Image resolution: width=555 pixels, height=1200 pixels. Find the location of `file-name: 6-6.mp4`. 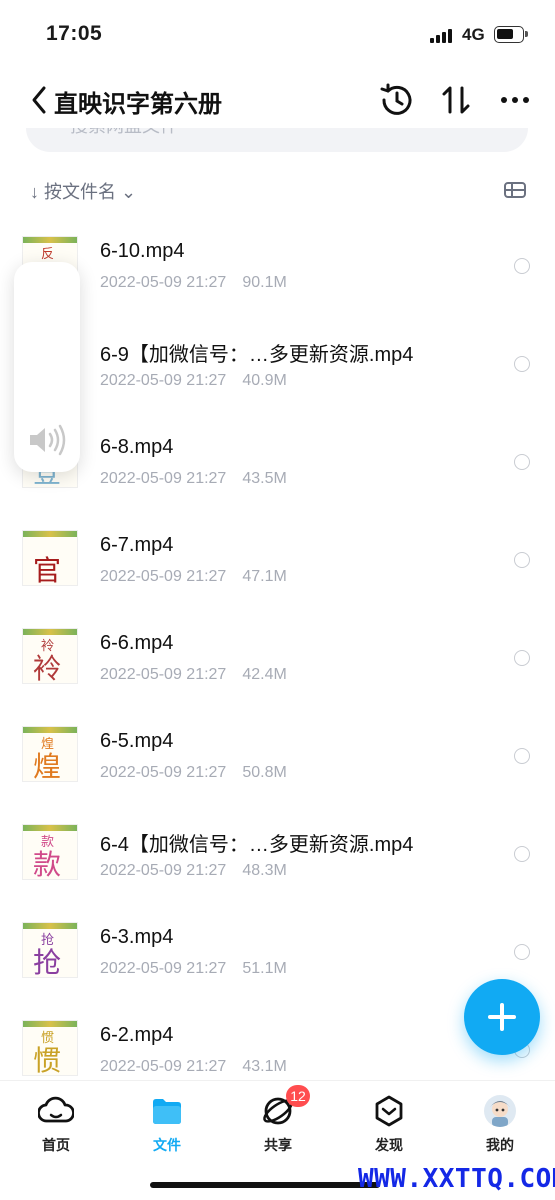

file-name: 6-6.mp4 is located at coordinates (137, 643).